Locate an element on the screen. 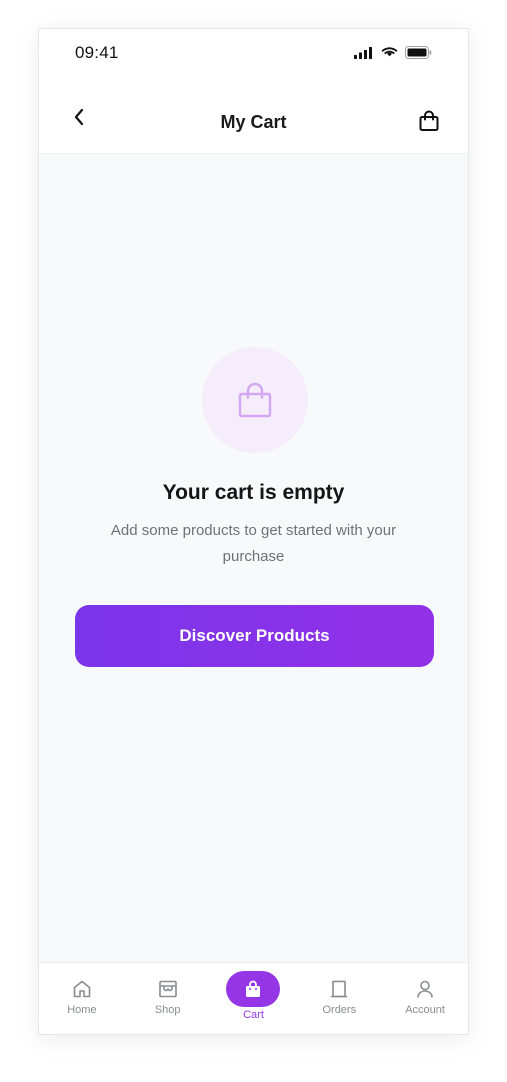  tab-orders: Orders is located at coordinates (339, 998).